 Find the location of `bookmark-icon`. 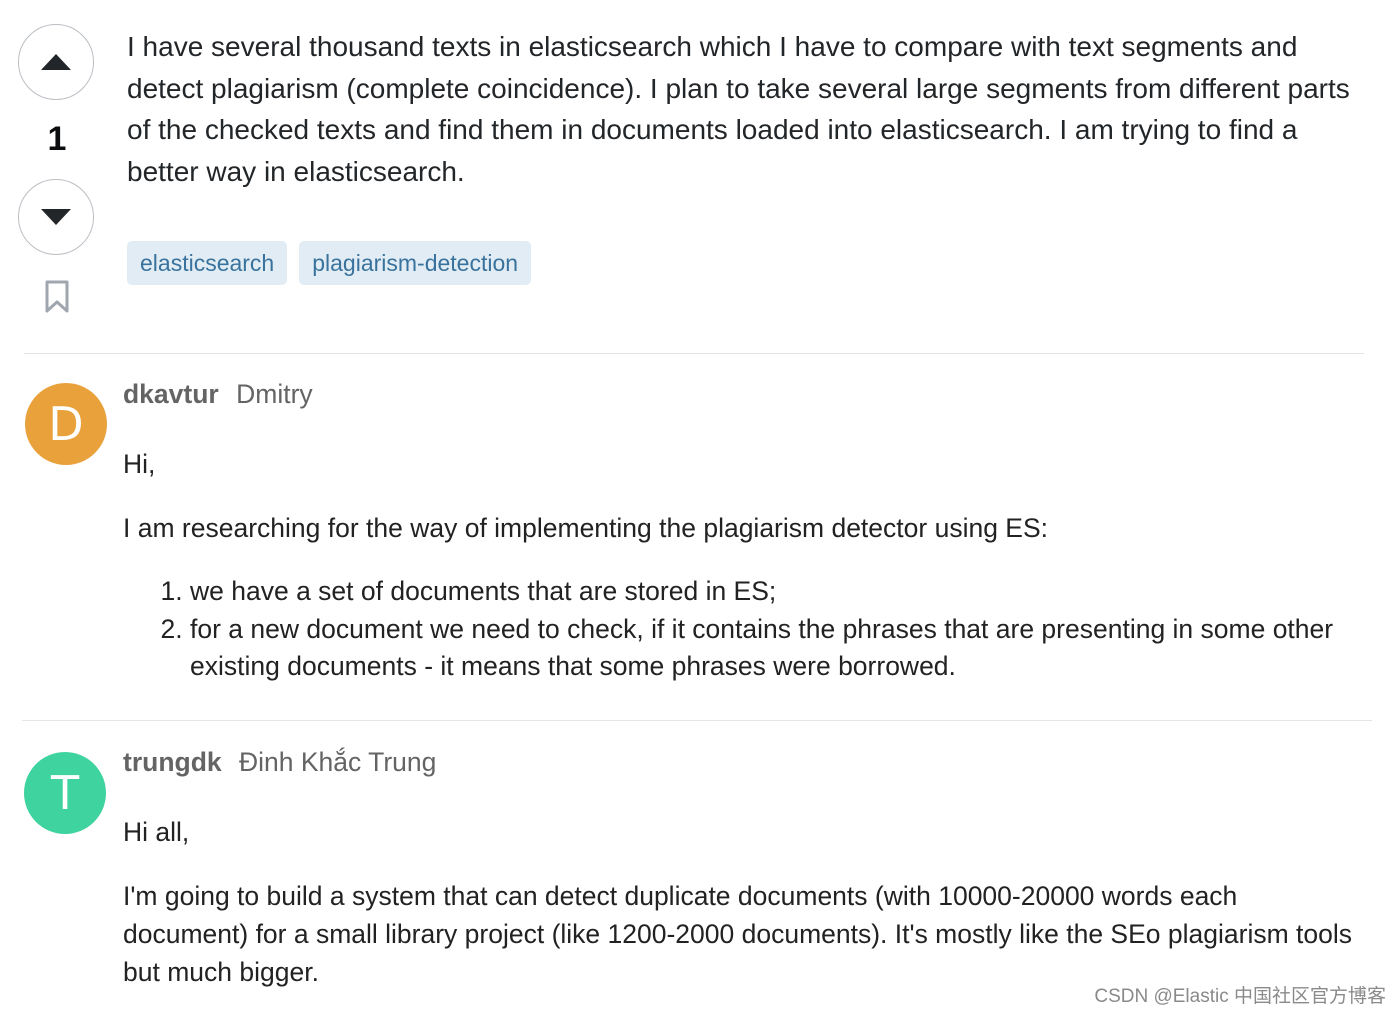

bookmark-icon is located at coordinates (57, 296).